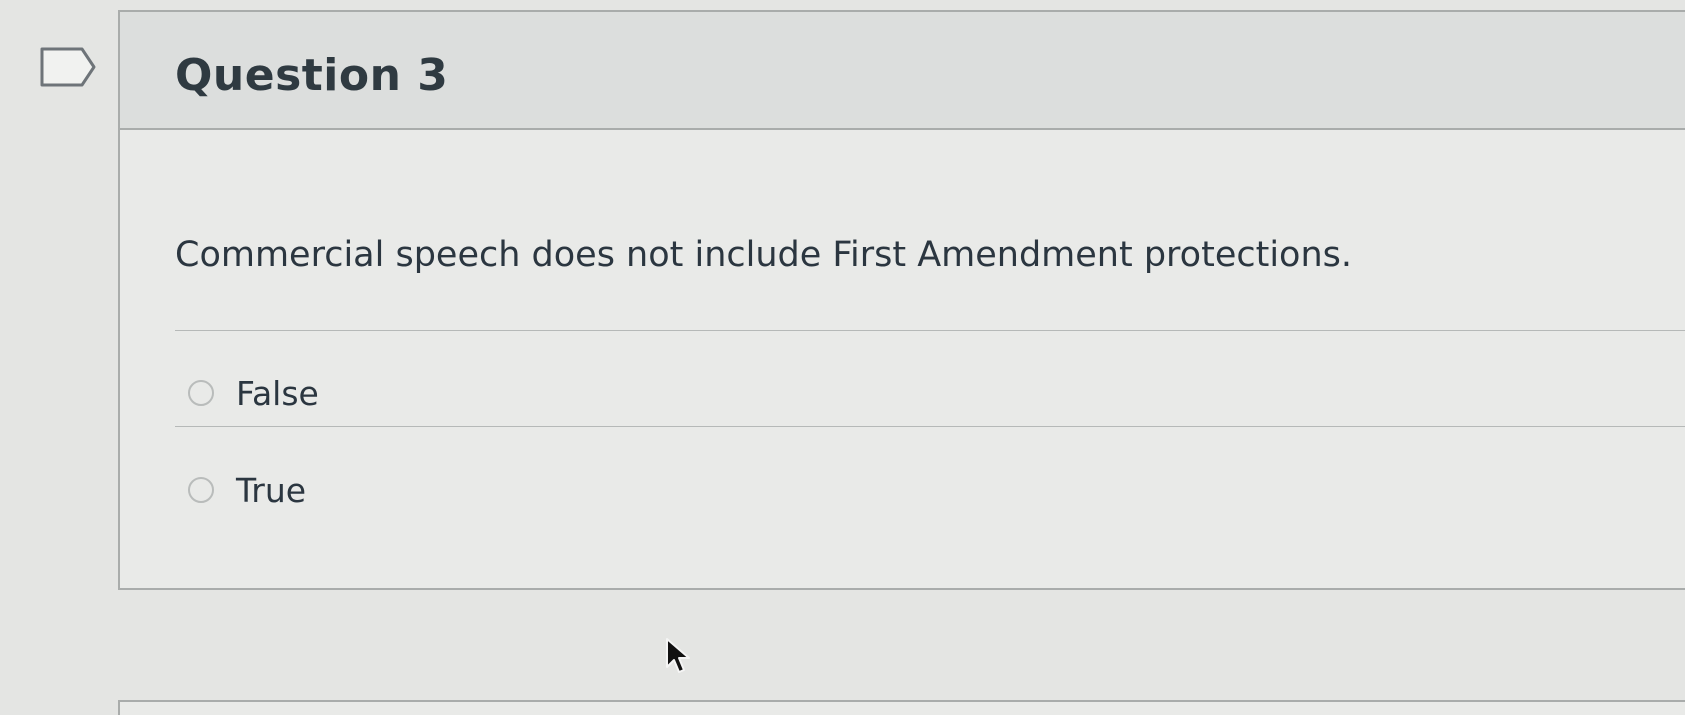 Image resolution: width=1685 pixels, height=715 pixels. I want to click on answer-option-false: False, so click(253, 393).